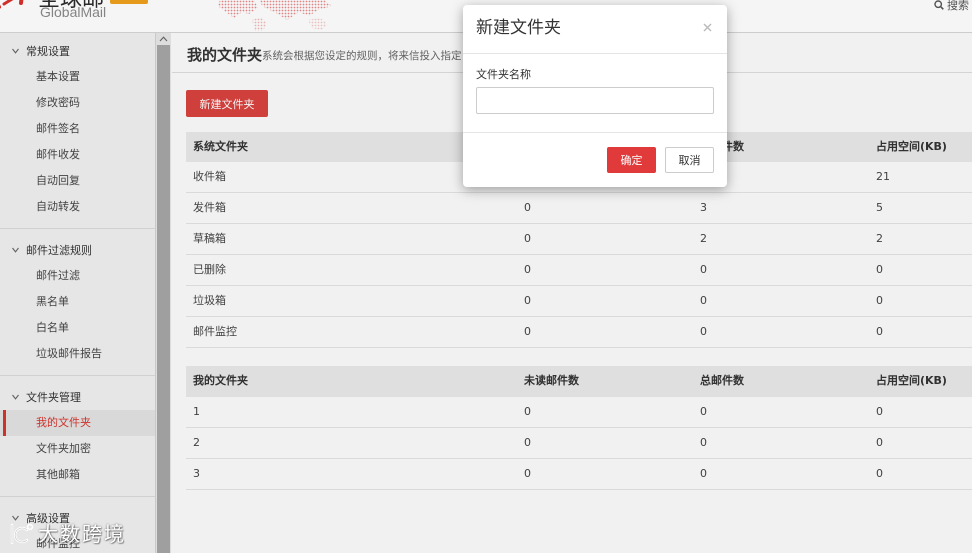  What do you see at coordinates (595, 132) in the screenshot?
I see `dialog-footer-divider` at bounding box center [595, 132].